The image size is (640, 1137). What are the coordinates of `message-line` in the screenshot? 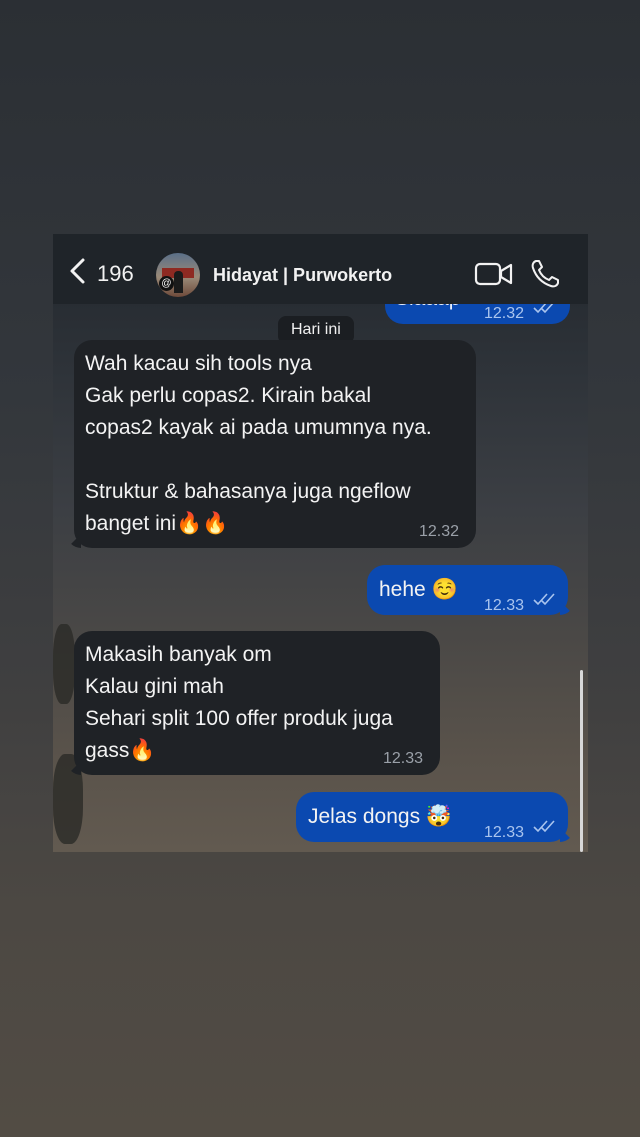 It's located at (280, 460).